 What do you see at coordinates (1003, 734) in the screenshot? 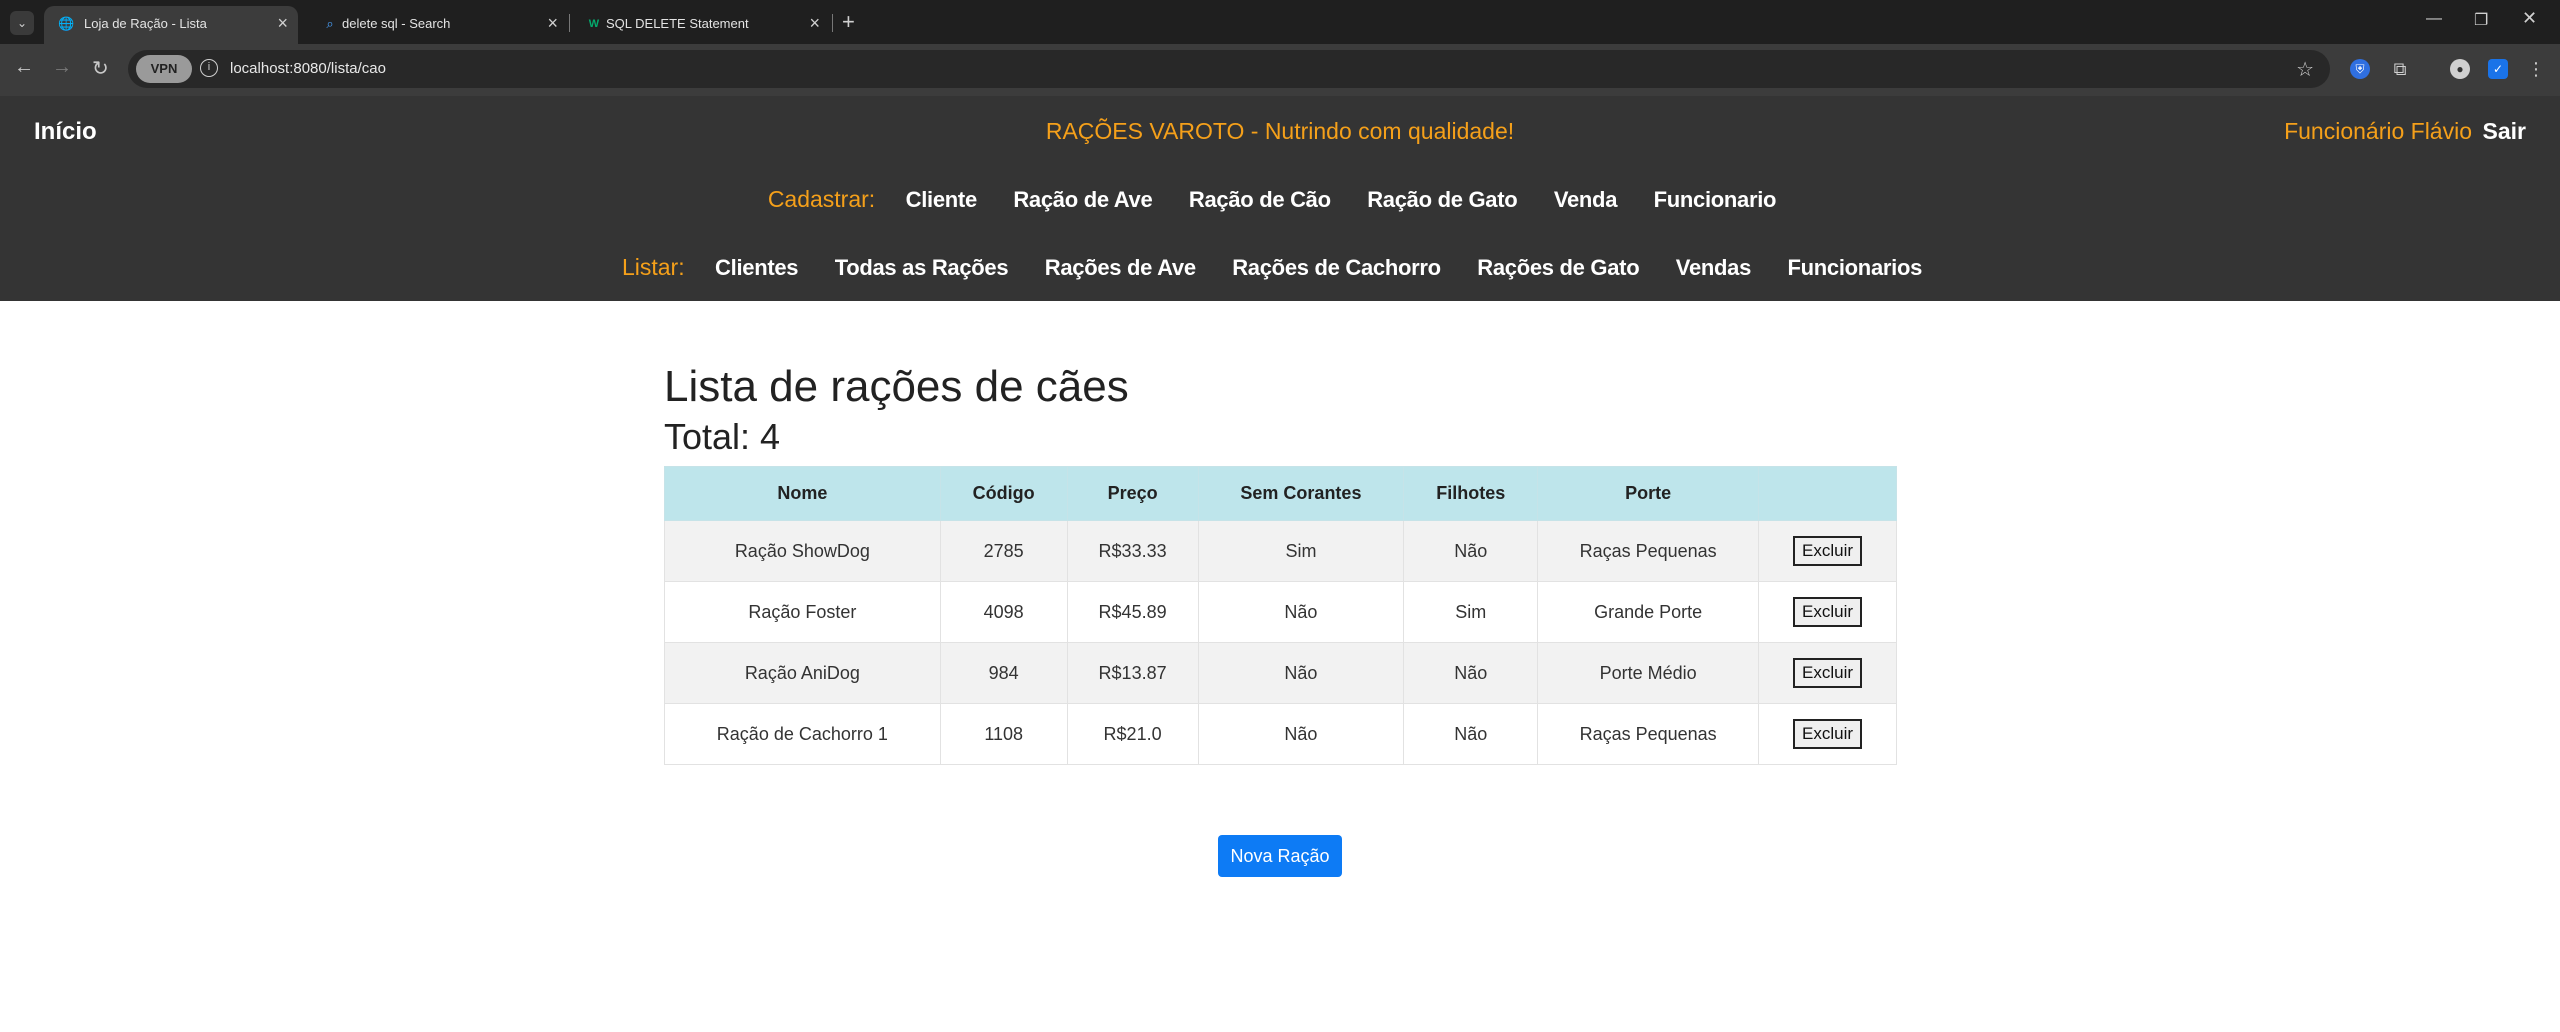
I see `cell-codigo: 1108` at bounding box center [1003, 734].